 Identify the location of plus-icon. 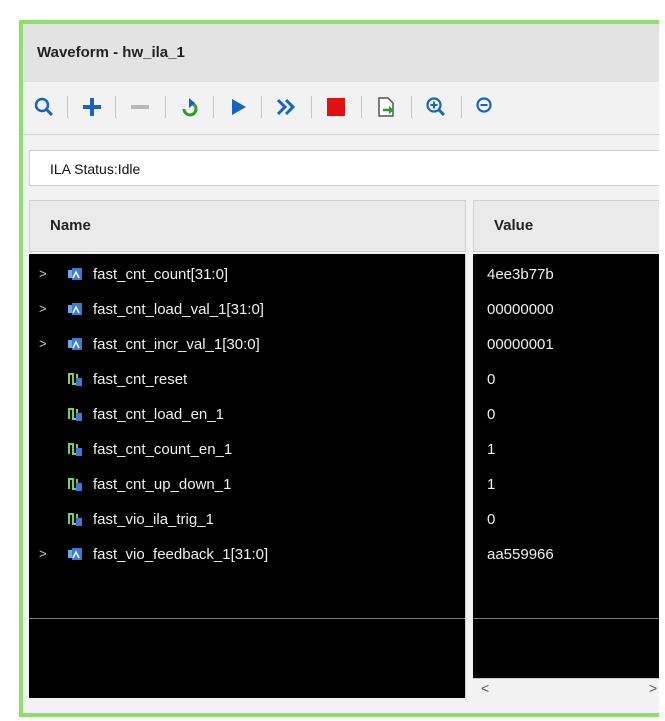
(92, 107).